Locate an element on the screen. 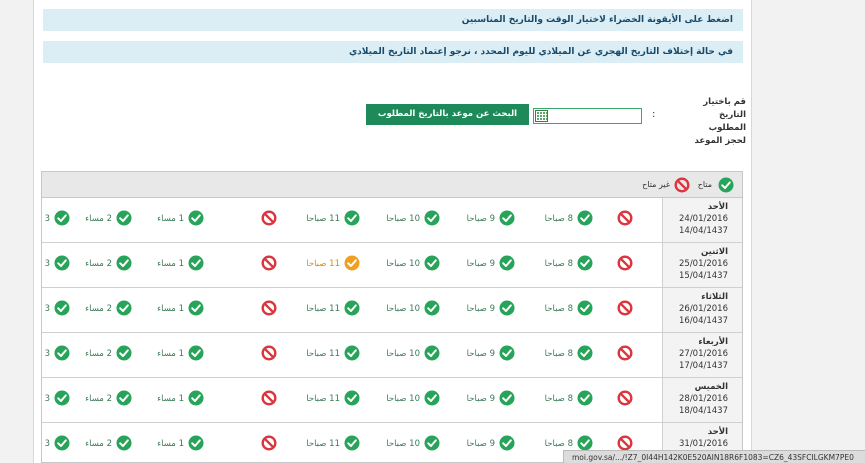 Image resolution: width=865 pixels, height=463 pixels. legend-bar: متاح غير متاح is located at coordinates (392, 185).